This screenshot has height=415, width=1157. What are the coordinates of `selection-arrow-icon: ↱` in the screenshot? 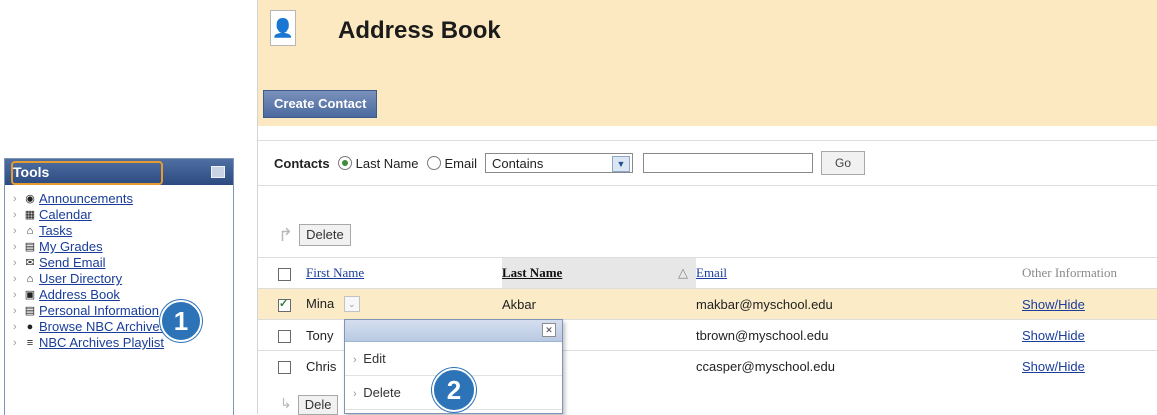 It's located at (286, 234).